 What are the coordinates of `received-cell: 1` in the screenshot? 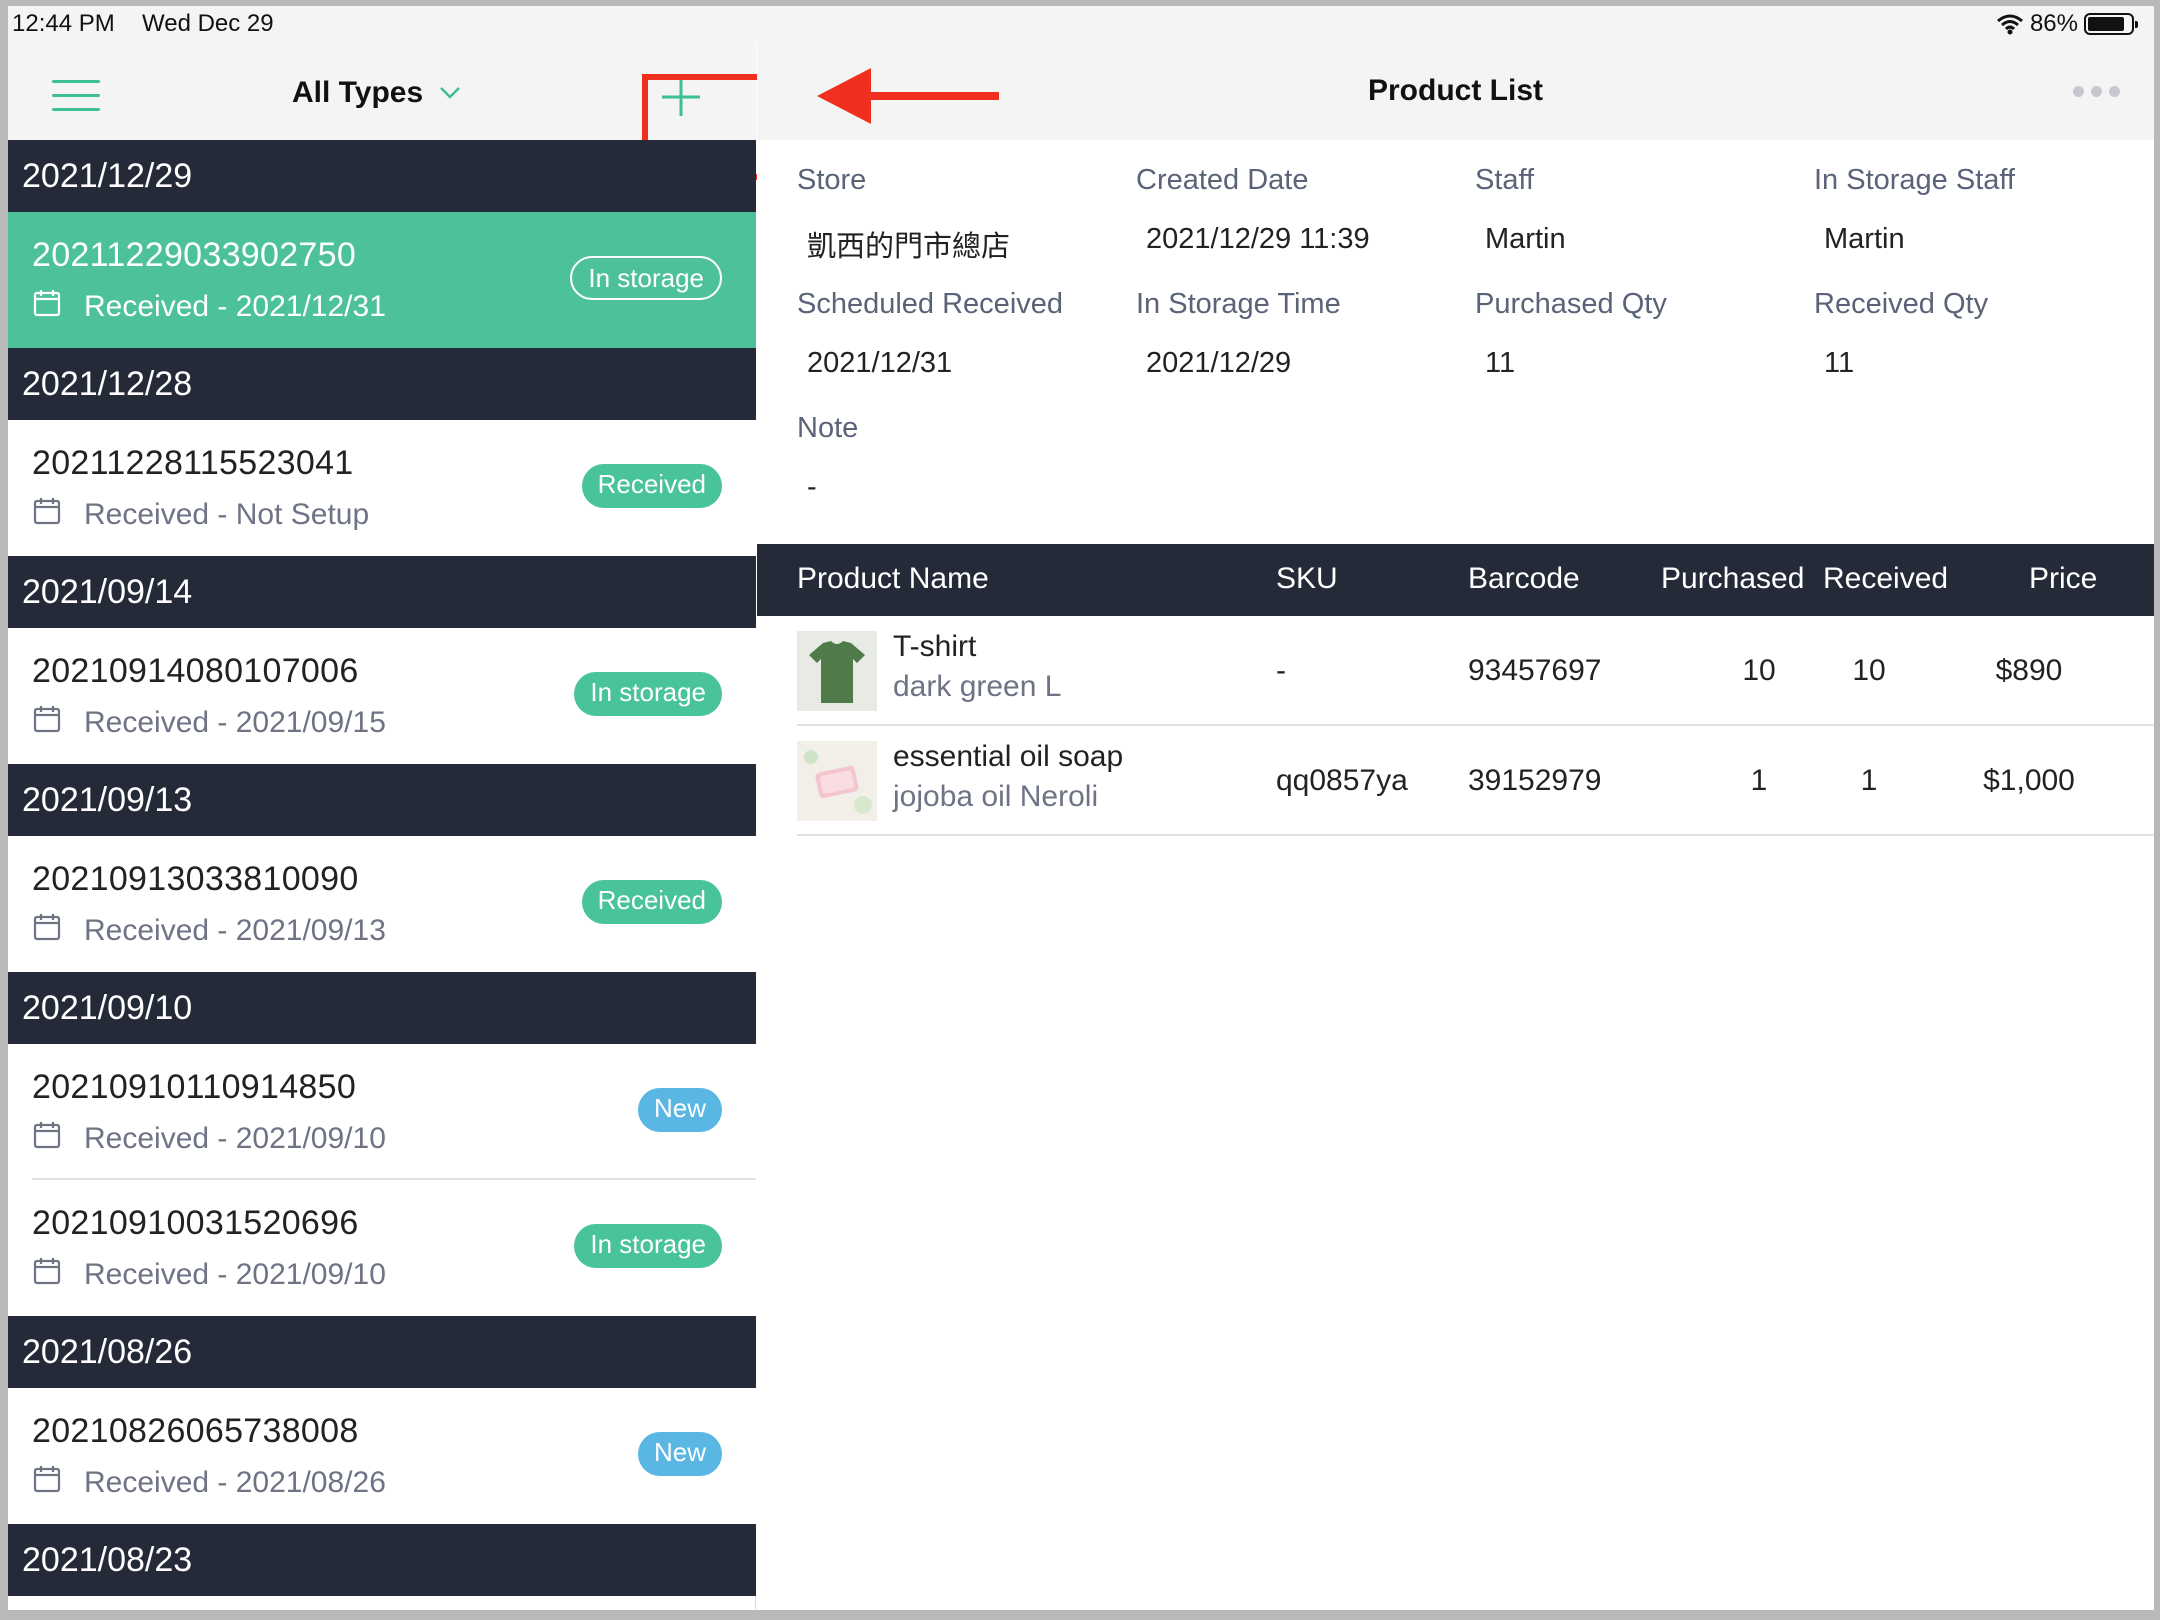 It's located at (1869, 780).